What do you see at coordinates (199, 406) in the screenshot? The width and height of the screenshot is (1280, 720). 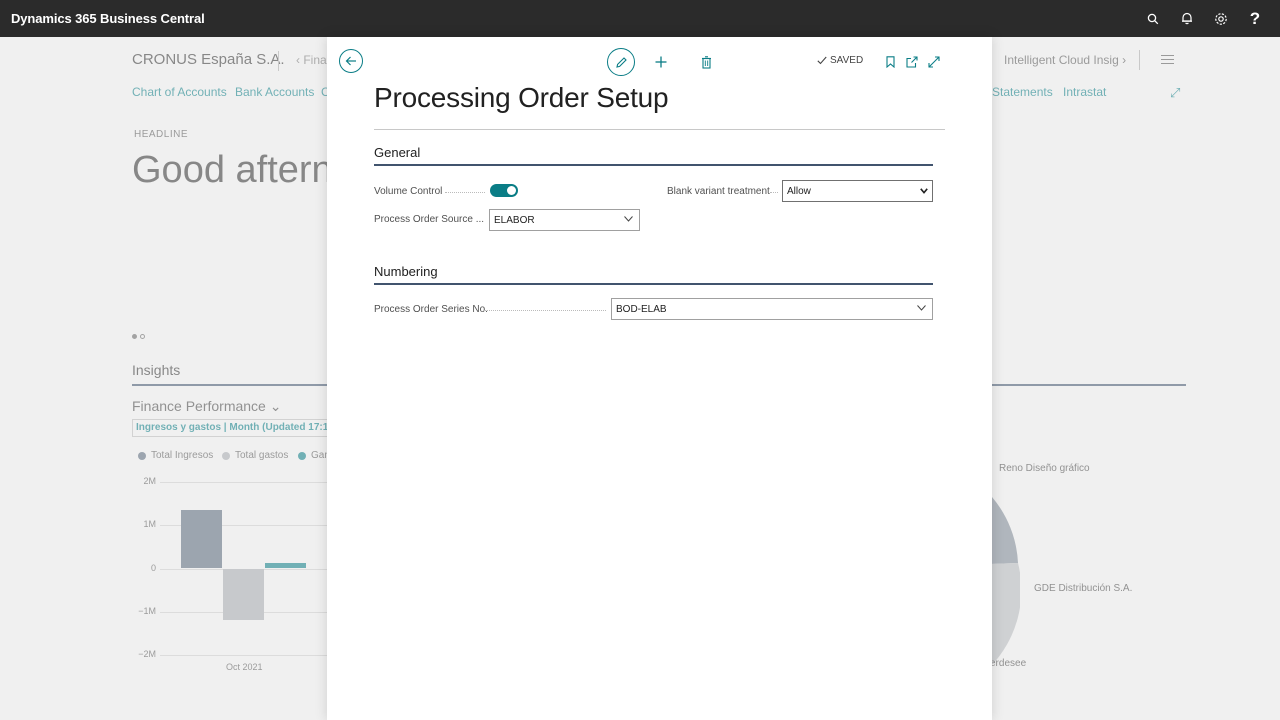 I see `finance-performance-label: Finance Performance` at bounding box center [199, 406].